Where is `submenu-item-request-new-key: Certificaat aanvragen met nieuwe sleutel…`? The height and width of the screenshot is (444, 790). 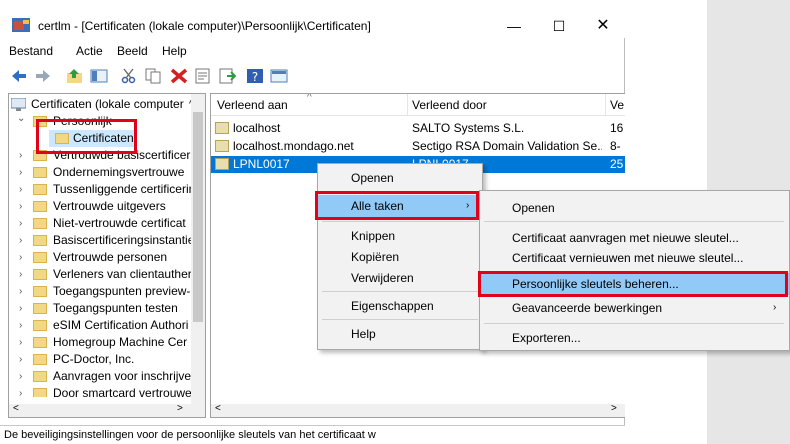 submenu-item-request-new-key: Certificaat aanvragen met nieuwe sleutel… is located at coordinates (634, 238).